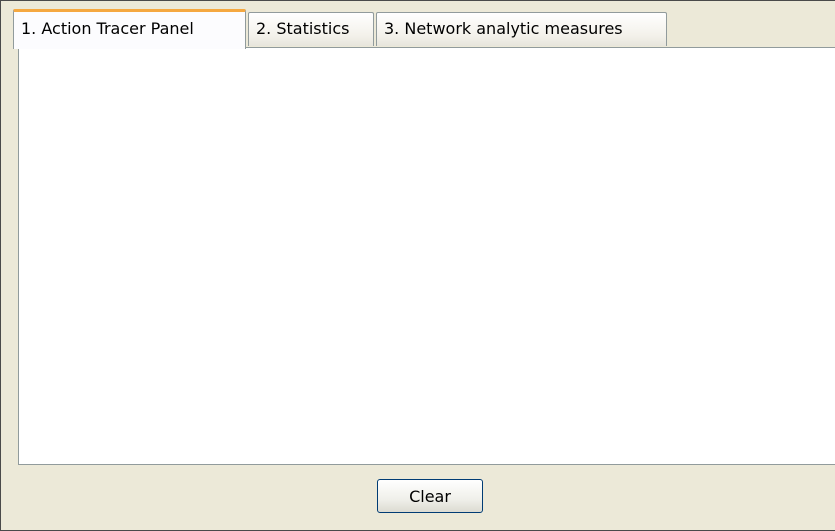 The width and height of the screenshot is (835, 531). I want to click on tab-statistics: 2. Statistics, so click(311, 29).